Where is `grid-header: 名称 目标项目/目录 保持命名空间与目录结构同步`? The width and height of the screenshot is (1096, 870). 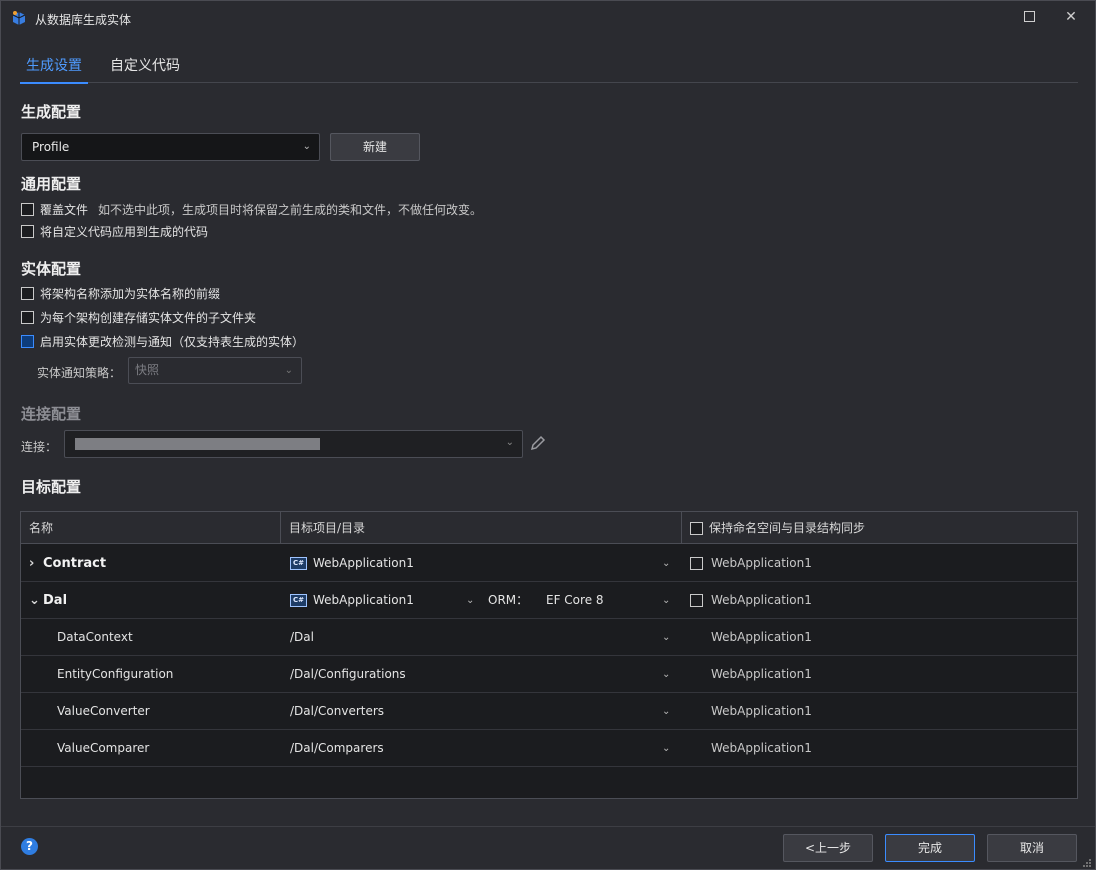
grid-header: 名称 目标项目/目录 保持命名空间与目录结构同步 is located at coordinates (549, 528).